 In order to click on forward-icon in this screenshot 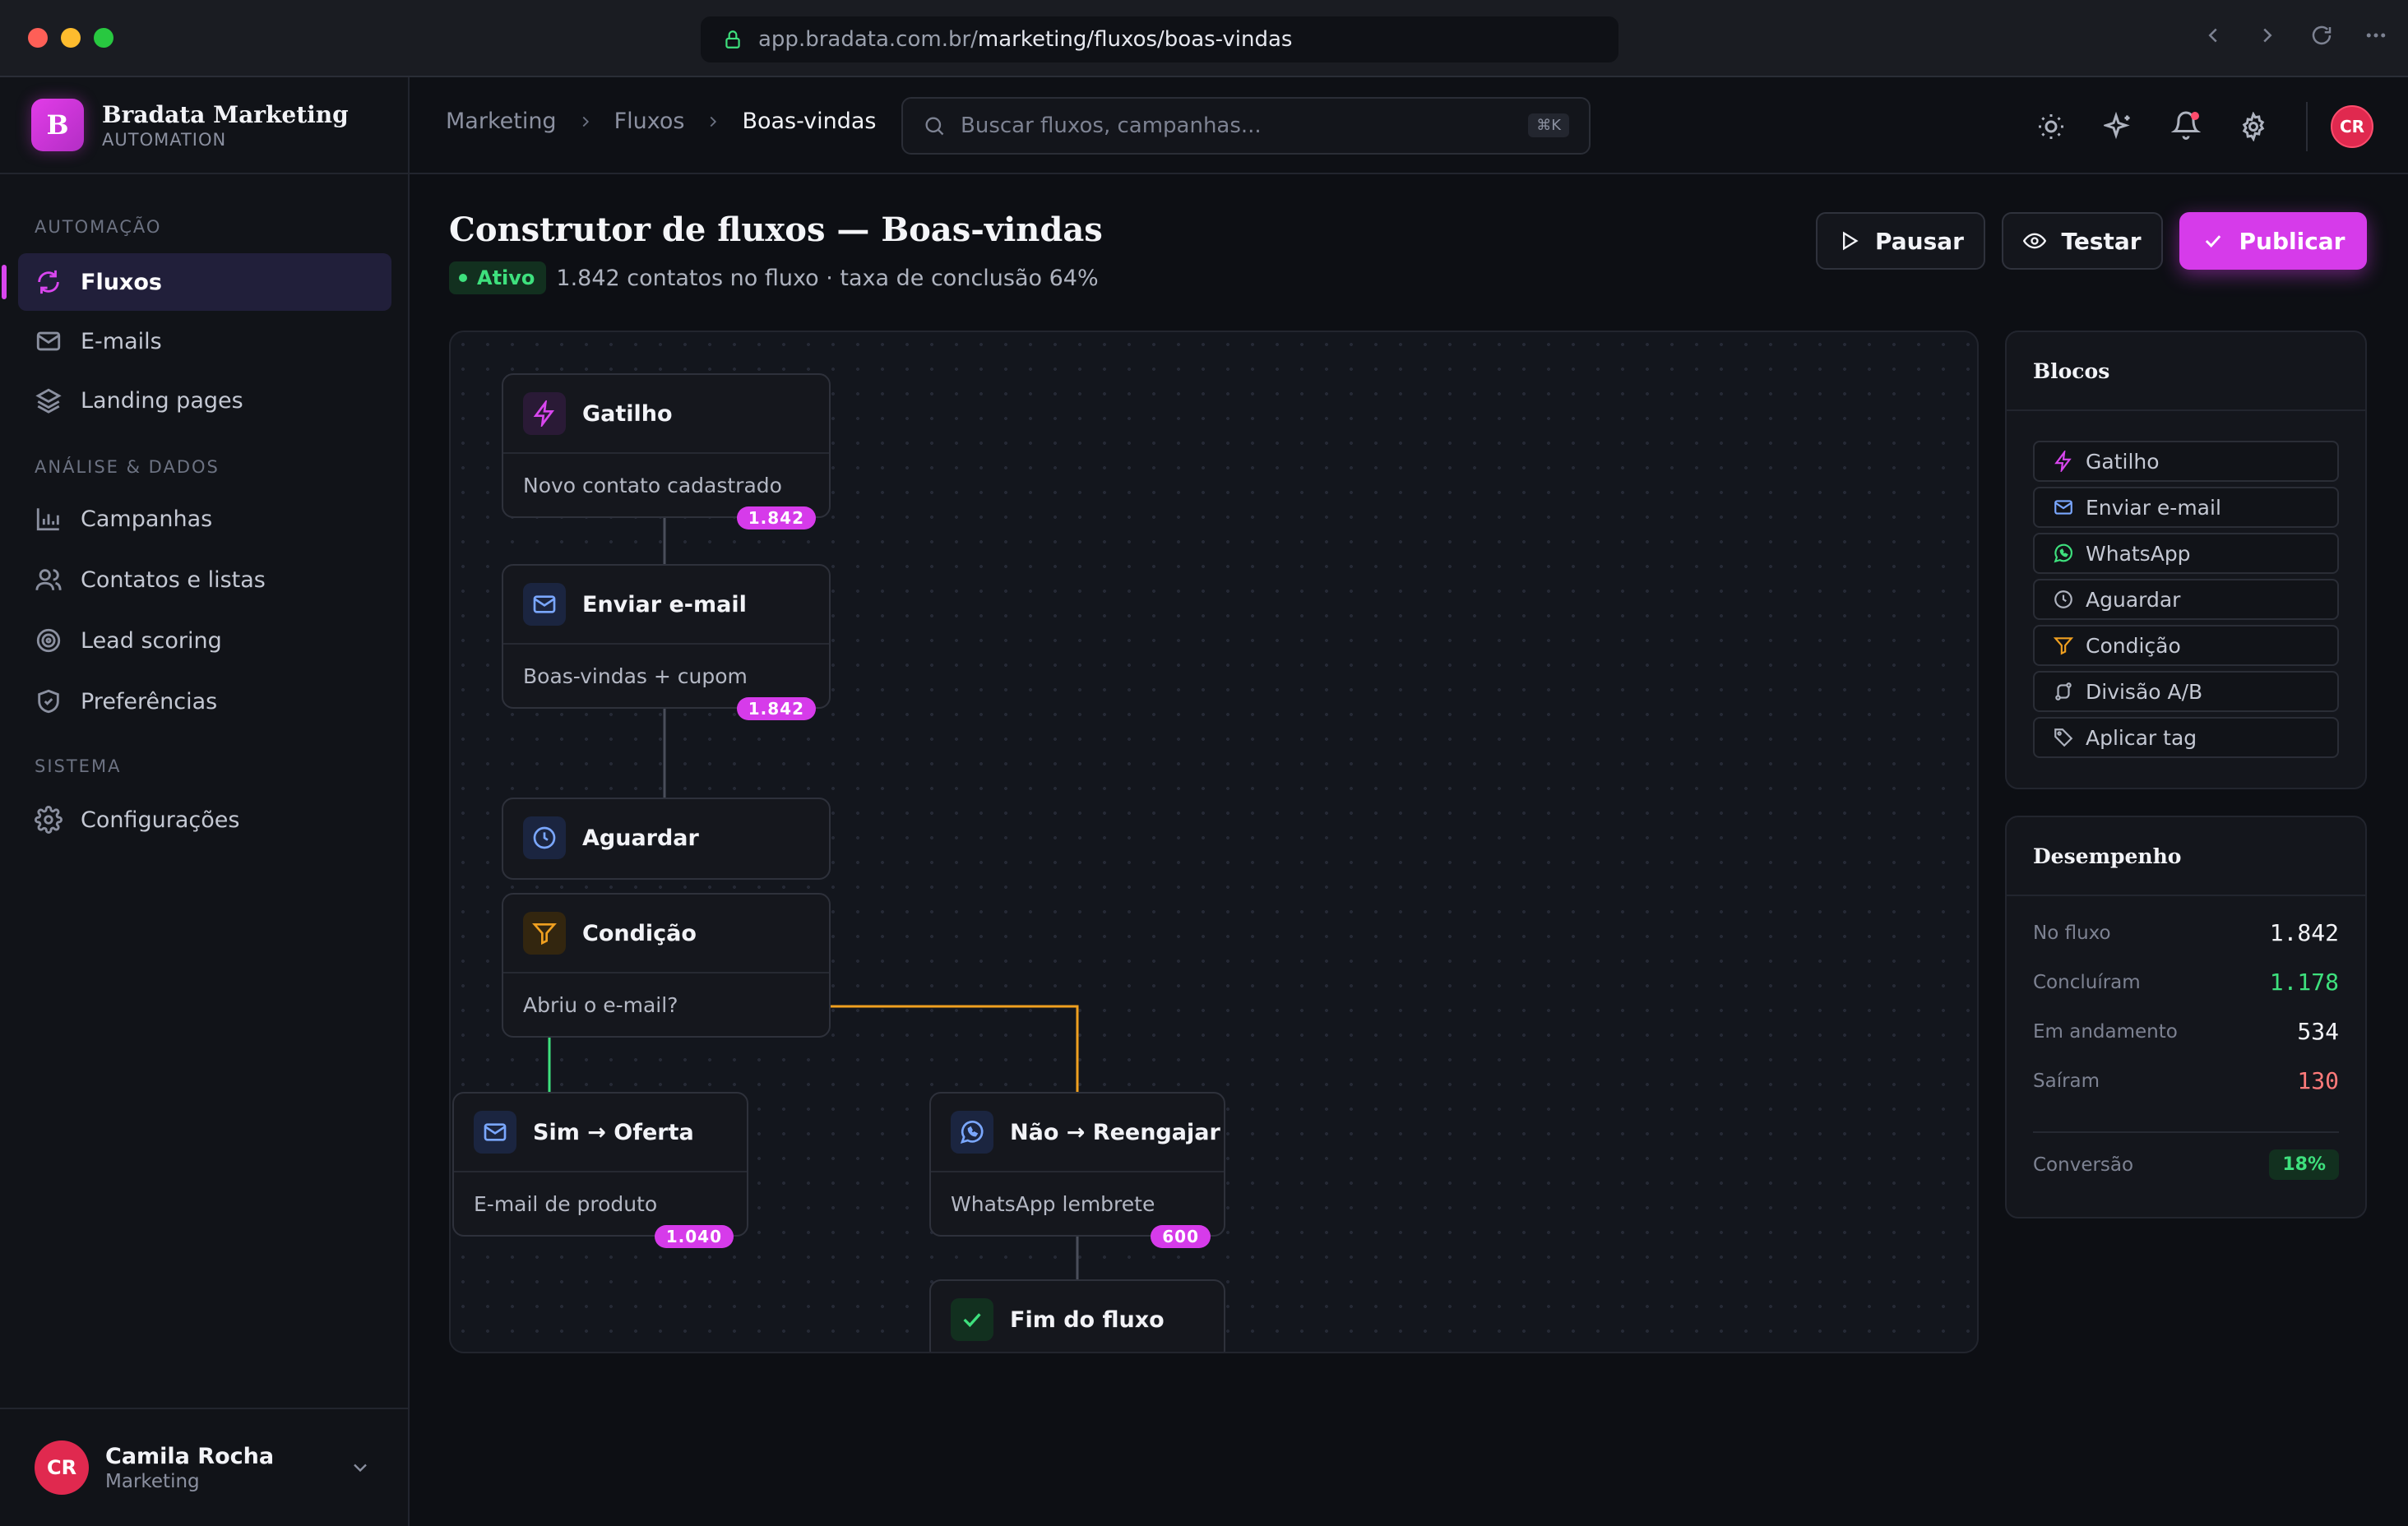, I will do `click(2267, 35)`.